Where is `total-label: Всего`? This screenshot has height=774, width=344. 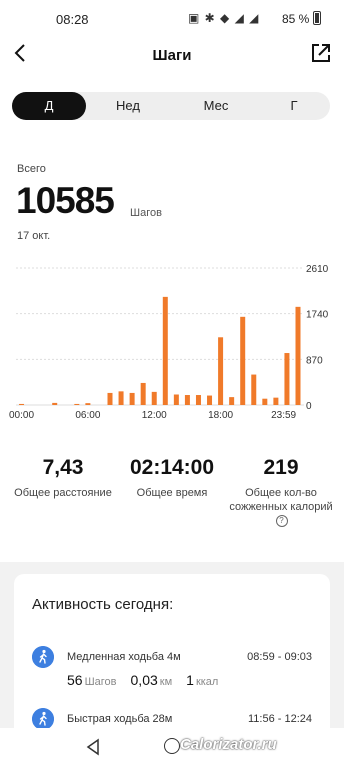 total-label: Всего is located at coordinates (31, 169).